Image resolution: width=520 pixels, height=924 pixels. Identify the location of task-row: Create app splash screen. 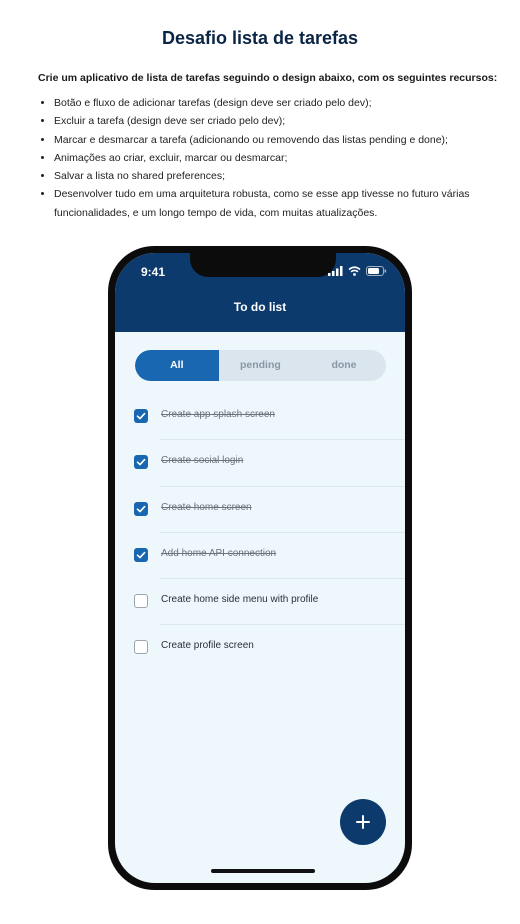
(260, 417).